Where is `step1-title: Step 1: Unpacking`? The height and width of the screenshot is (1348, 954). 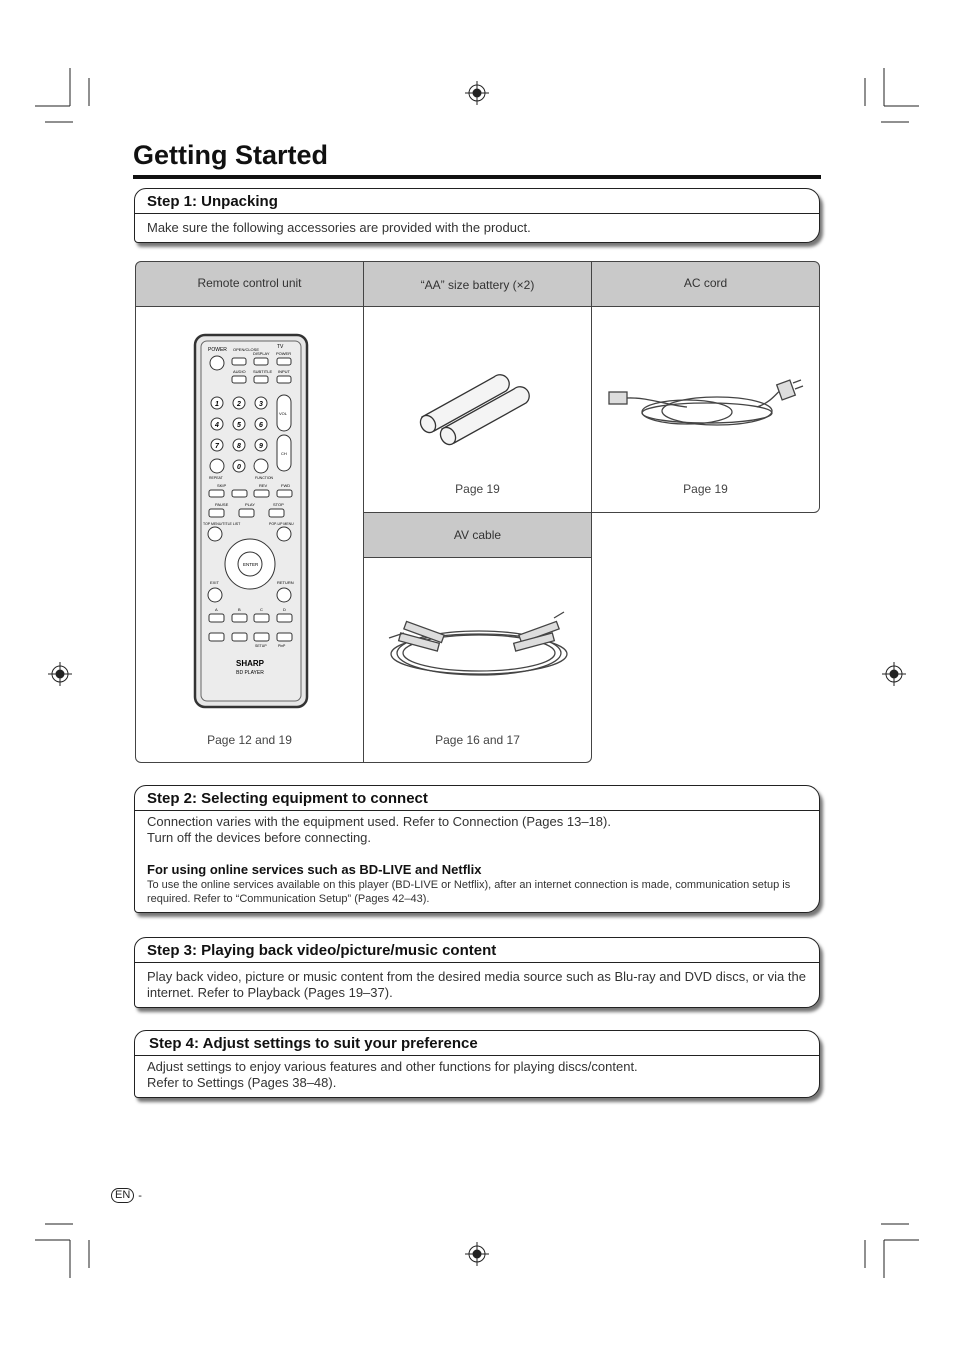 step1-title: Step 1: Unpacking is located at coordinates (477, 201).